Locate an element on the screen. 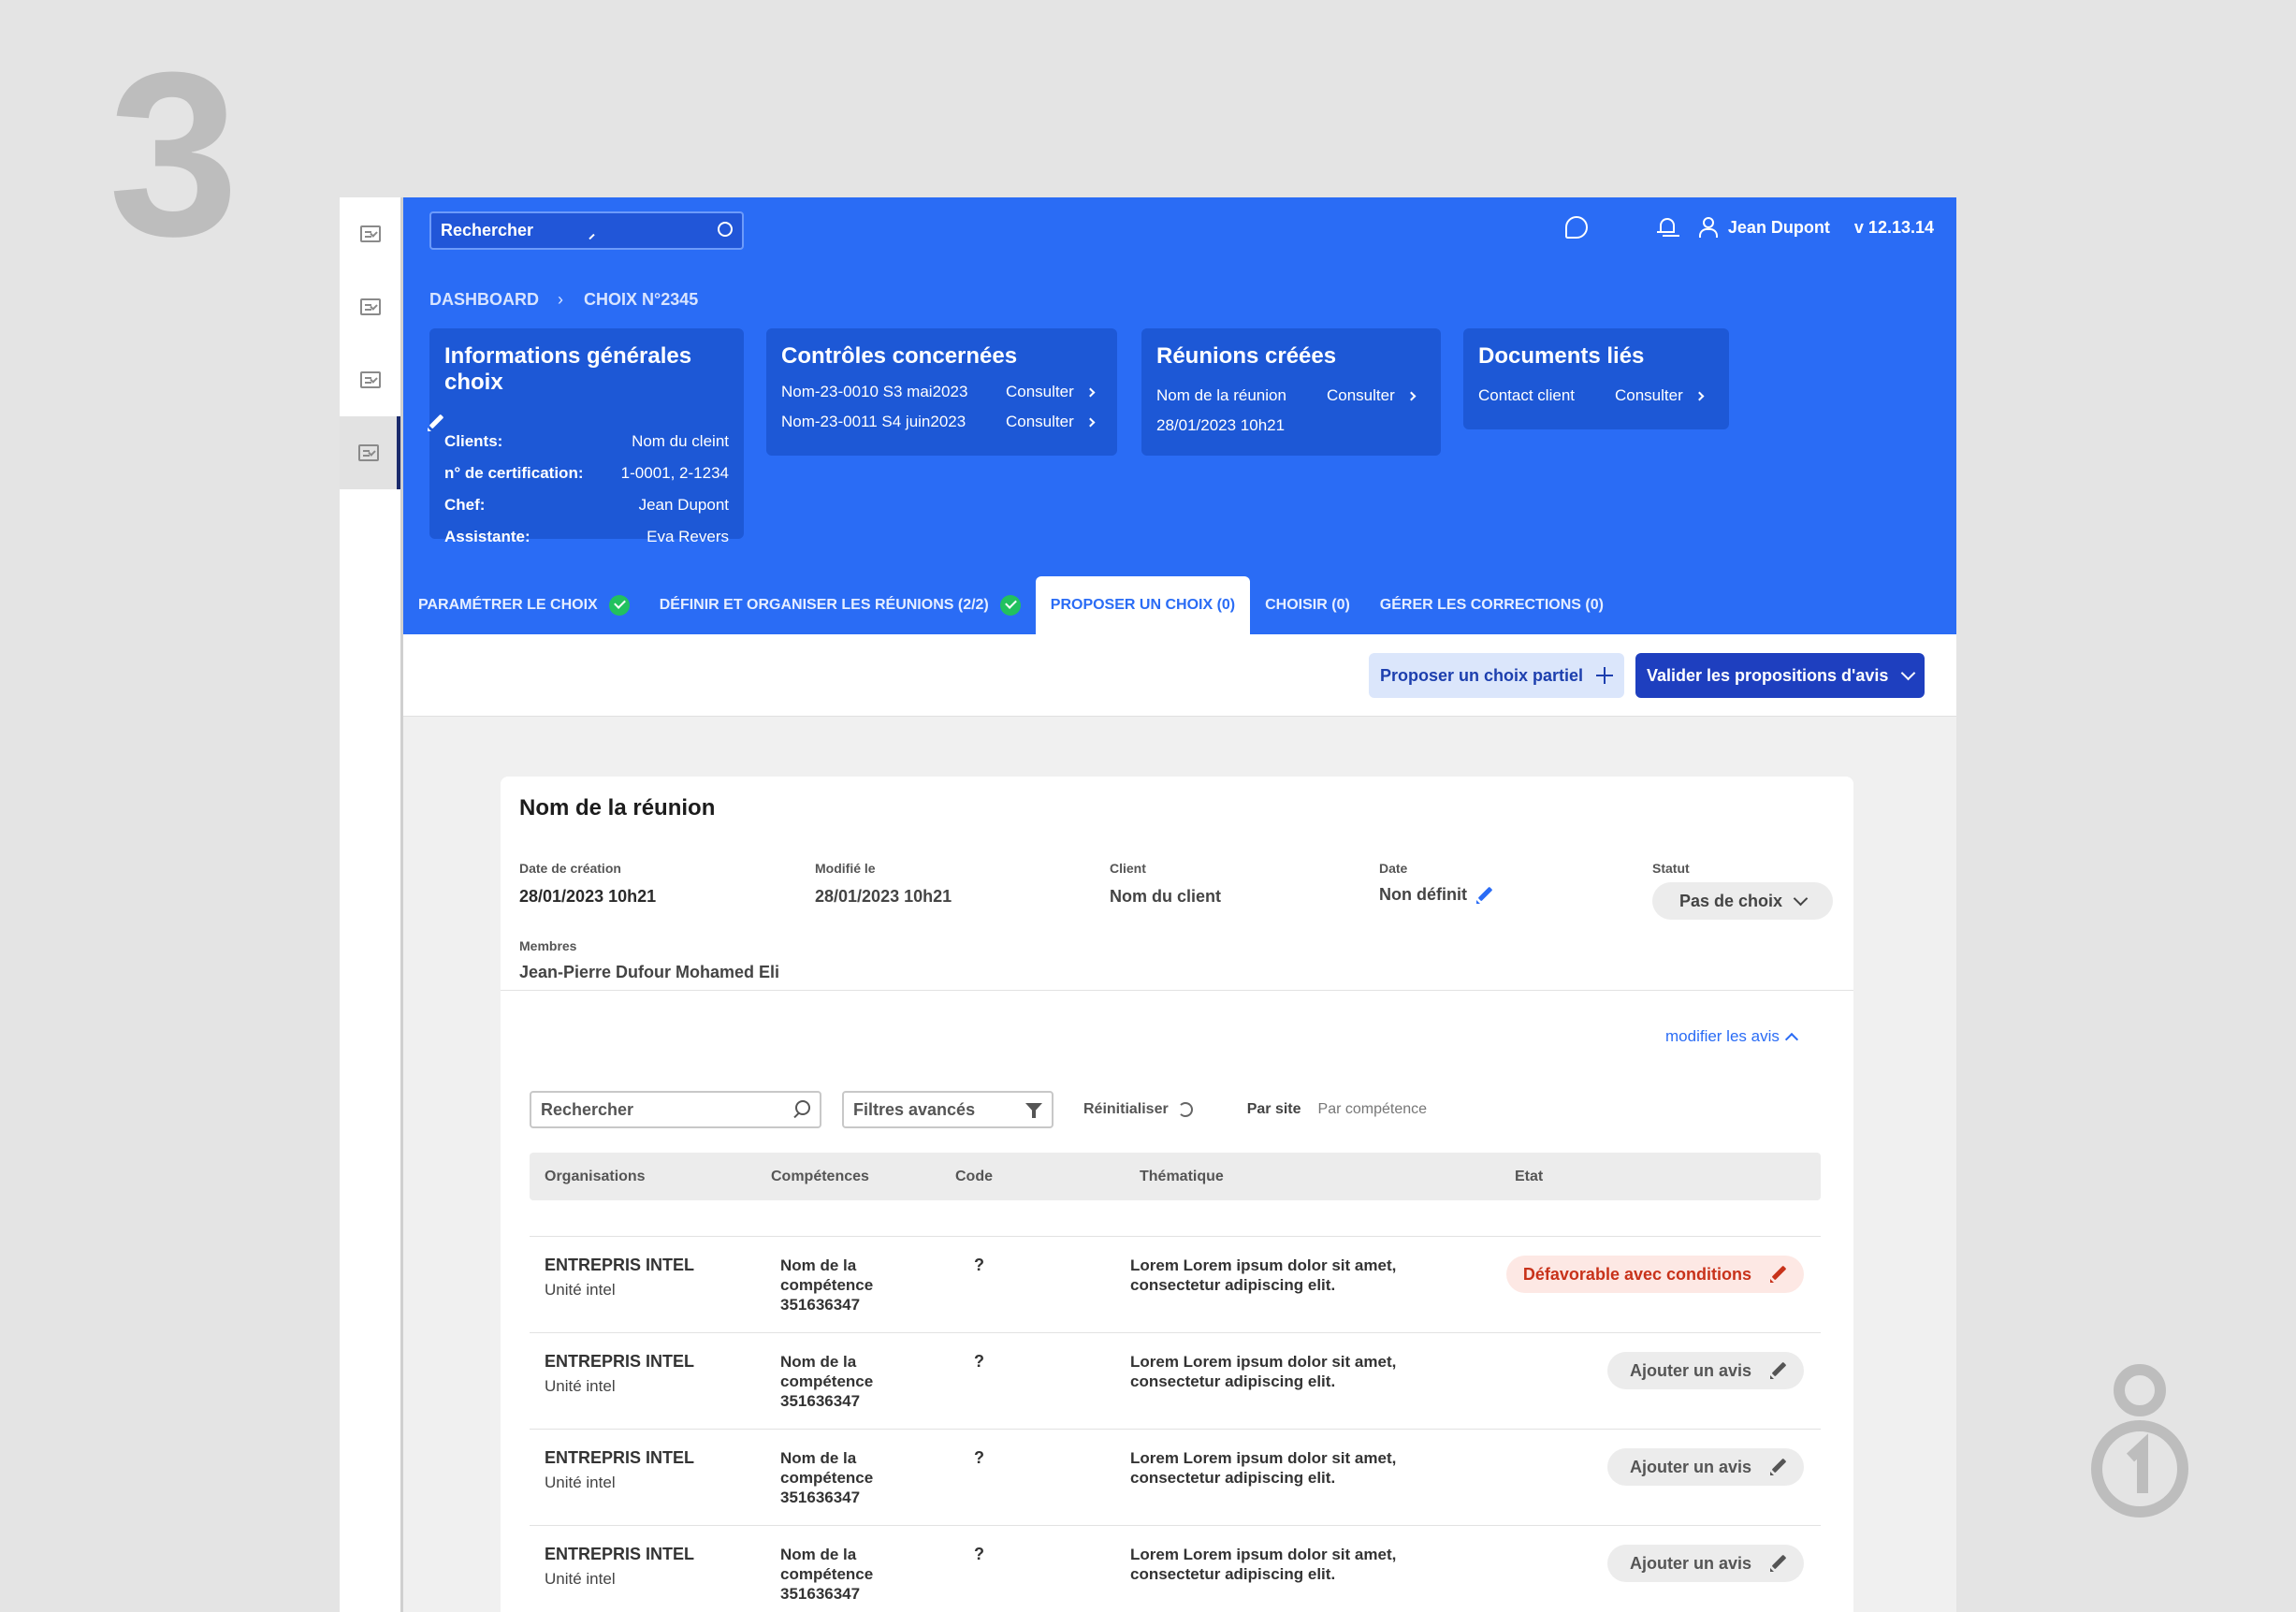  top-right-toolbar: Jean Dupont v 12.13.14 is located at coordinates (1749, 227).